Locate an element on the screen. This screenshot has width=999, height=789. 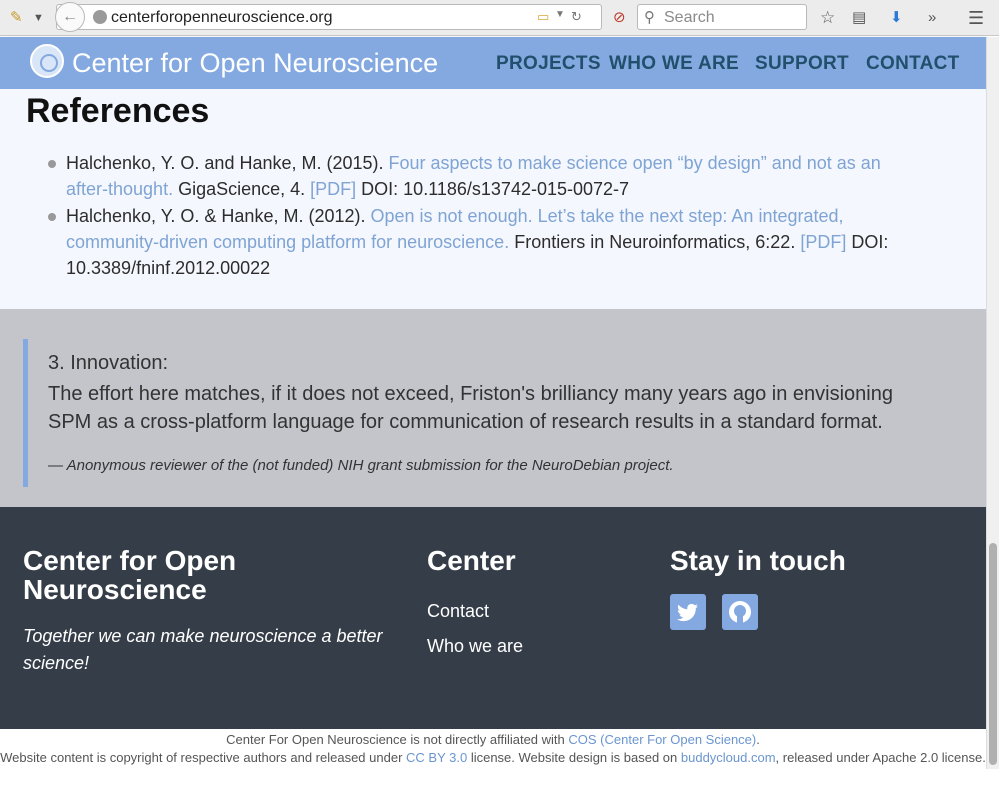
download-icon: ⬇ is located at coordinates (896, 18).